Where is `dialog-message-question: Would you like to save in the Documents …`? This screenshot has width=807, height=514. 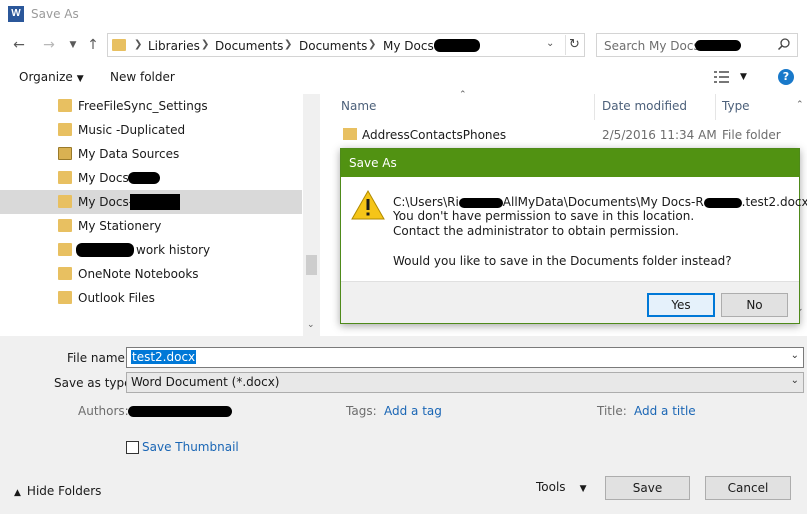
dialog-message-question: Would you like to save in the Documents … is located at coordinates (562, 261).